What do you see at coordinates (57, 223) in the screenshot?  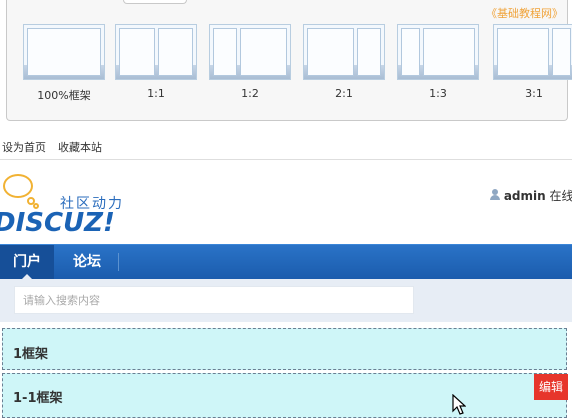 I see `logo-wordmark: DISCUZ!` at bounding box center [57, 223].